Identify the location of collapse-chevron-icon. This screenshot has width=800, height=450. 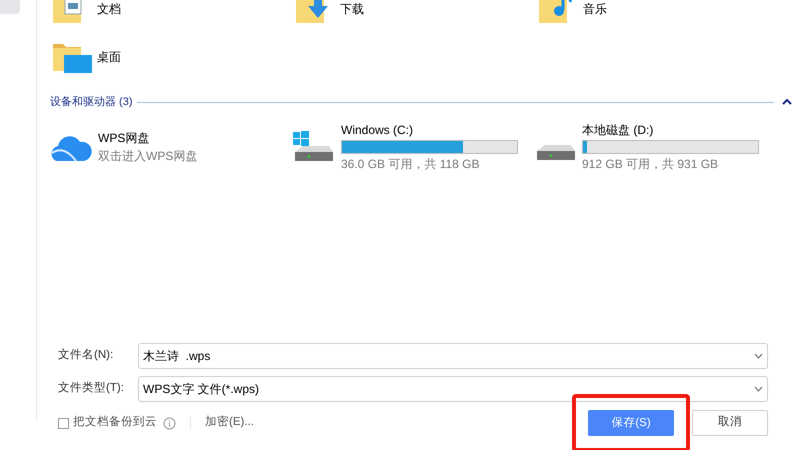
(787, 102).